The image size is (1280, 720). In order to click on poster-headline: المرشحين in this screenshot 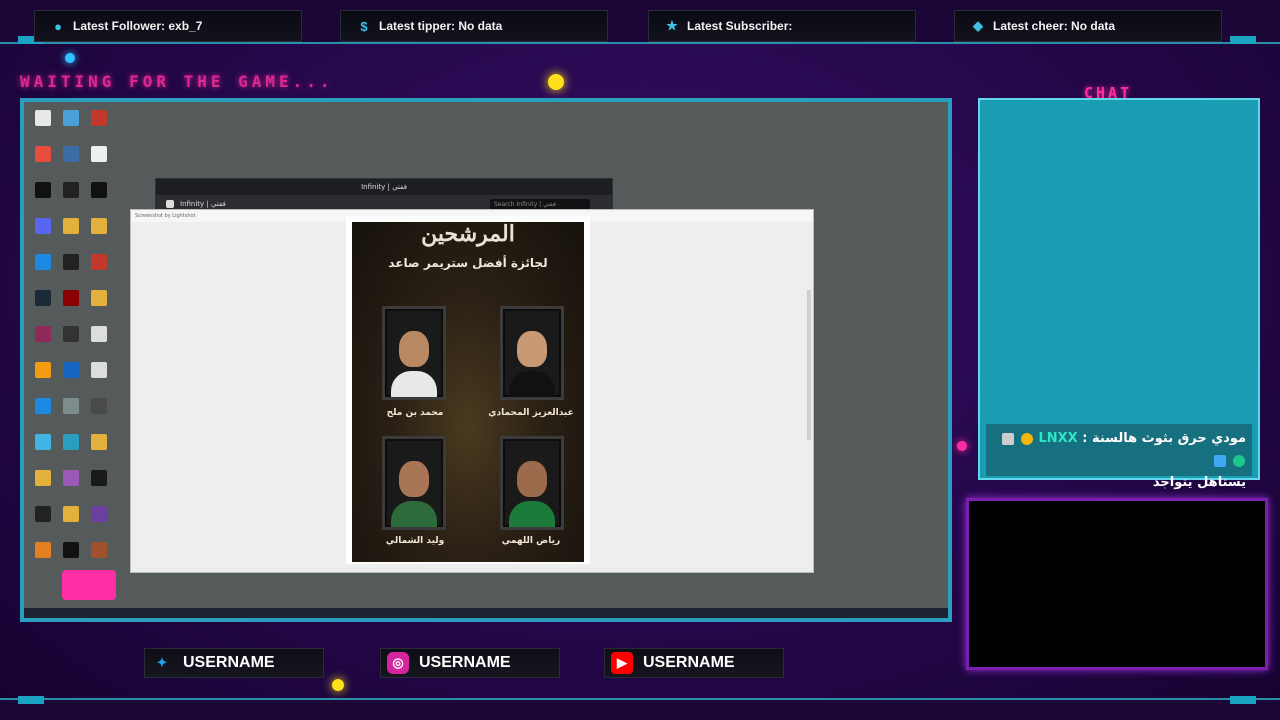, I will do `click(468, 234)`.